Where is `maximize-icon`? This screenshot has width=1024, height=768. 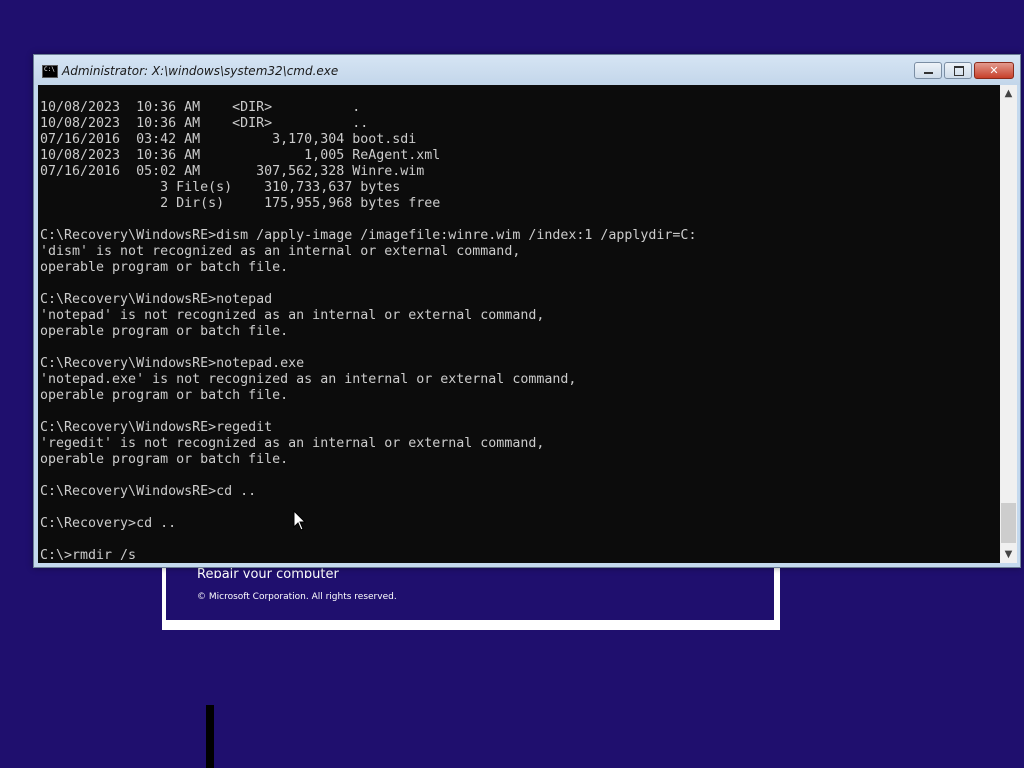 maximize-icon is located at coordinates (959, 71).